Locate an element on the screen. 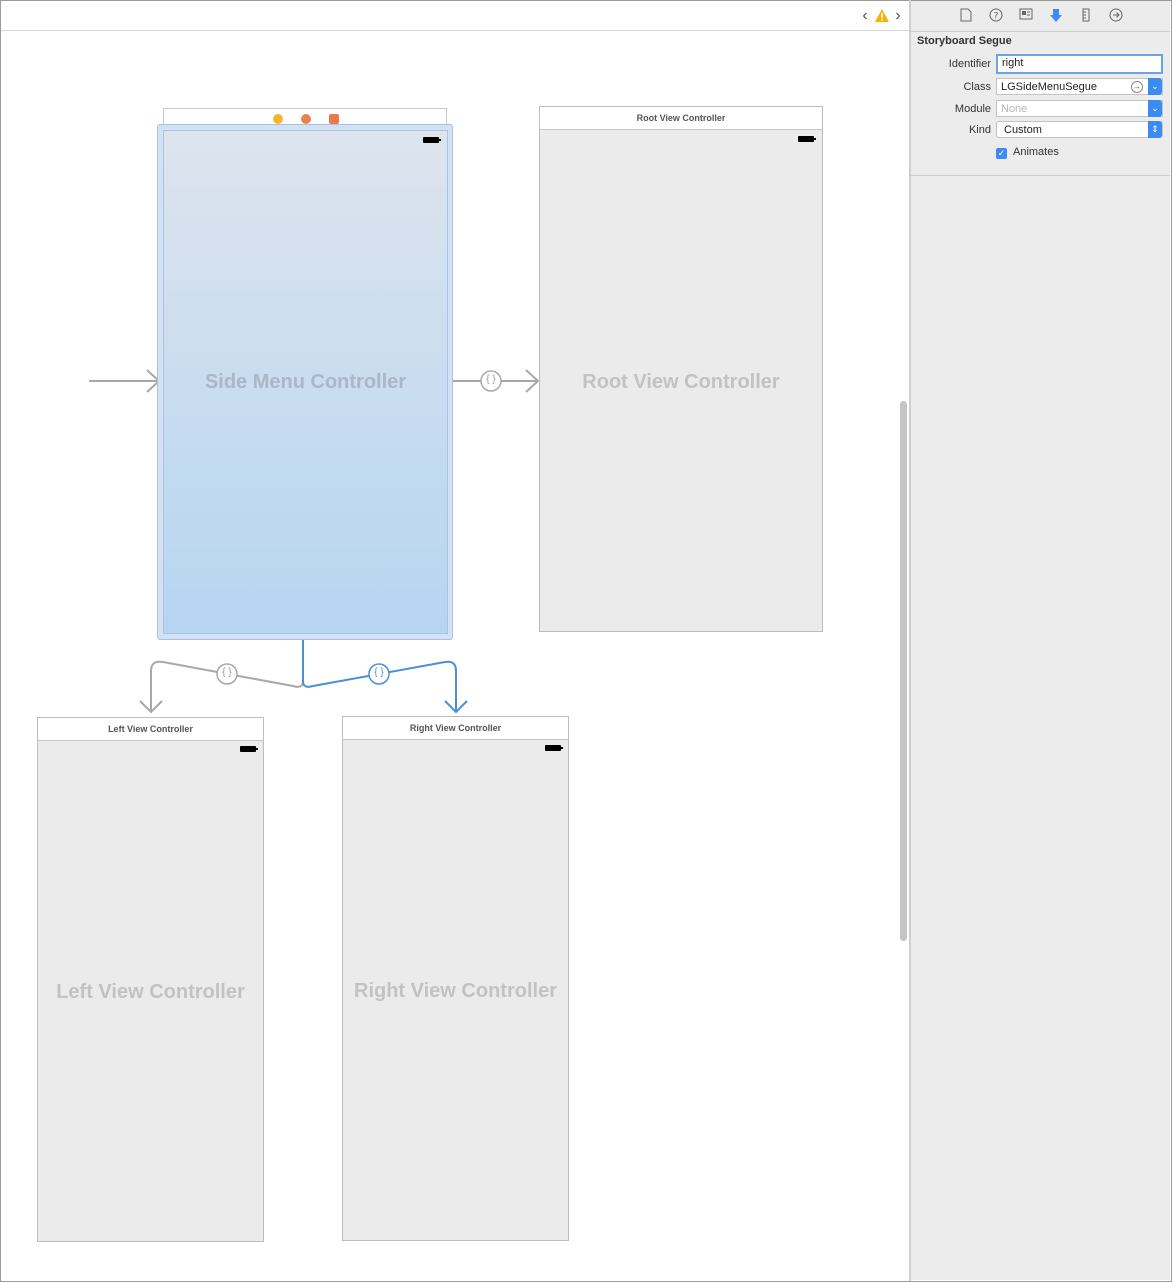  module-placeholder: None is located at coordinates (1014, 109).